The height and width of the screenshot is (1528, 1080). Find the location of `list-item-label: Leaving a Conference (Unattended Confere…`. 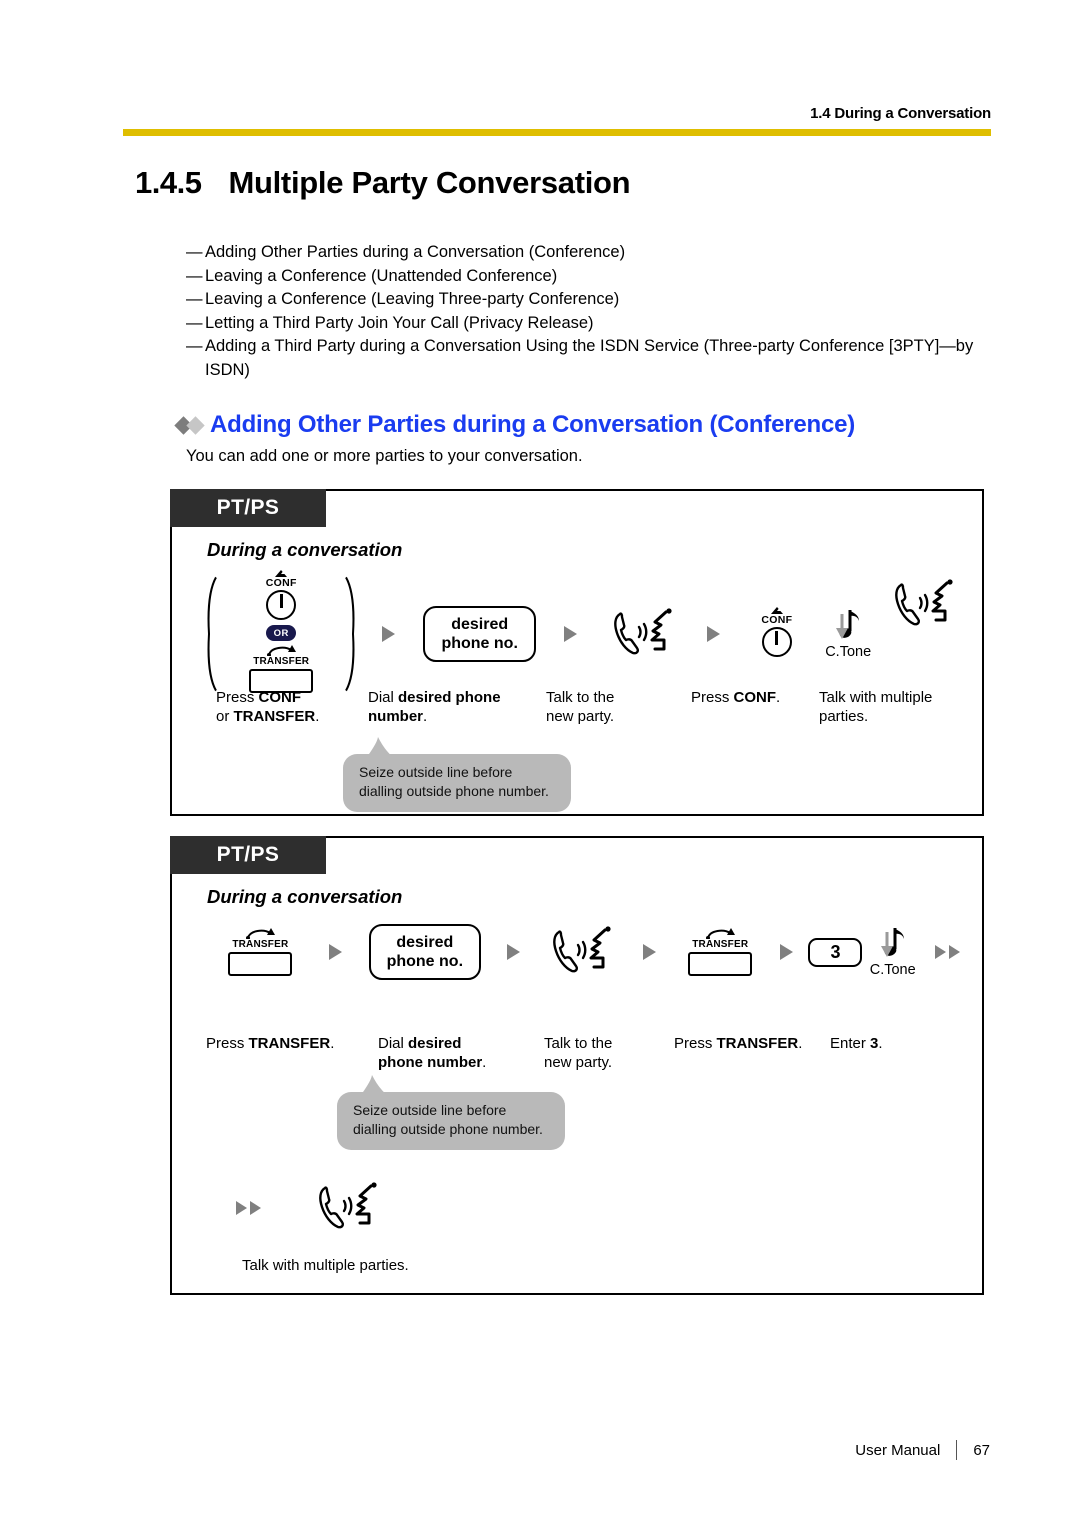

list-item-label: Leaving a Conference (Unattended Confere… is located at coordinates (381, 275).